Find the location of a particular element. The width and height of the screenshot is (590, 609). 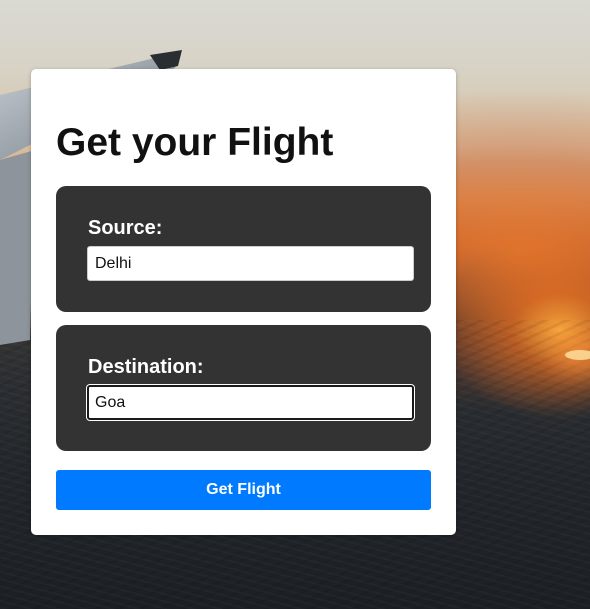

source-input is located at coordinates (250, 263).